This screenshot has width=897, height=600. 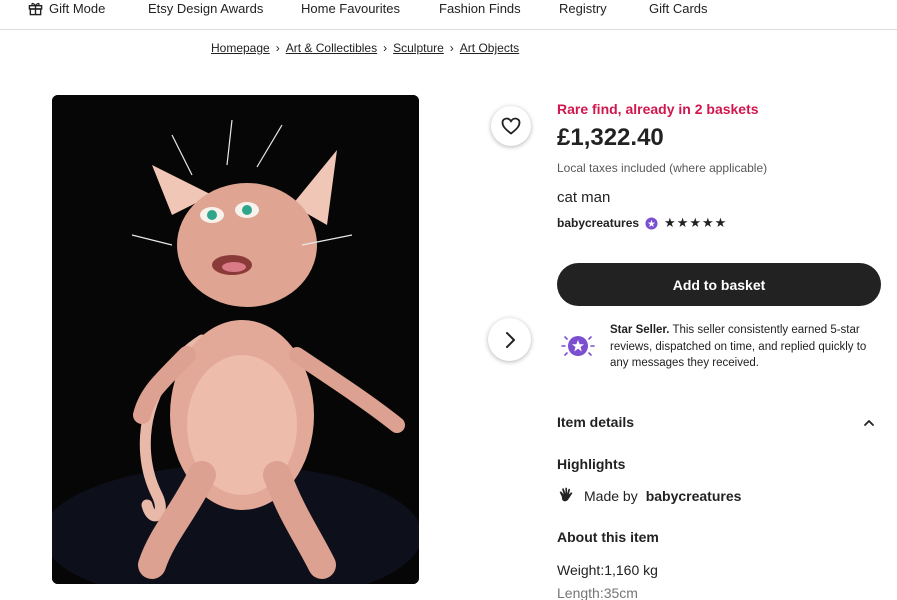 I want to click on nav-fashion-finds: Fashion Finds, so click(x=480, y=8).